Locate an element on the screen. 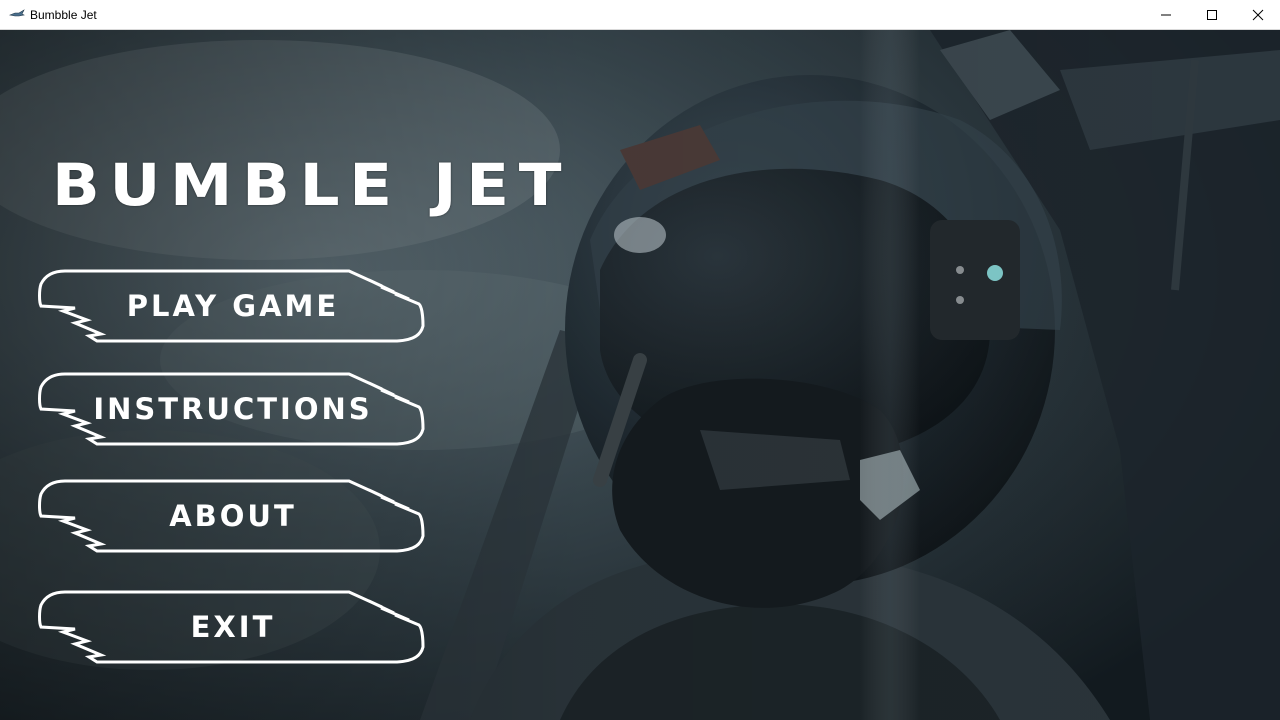 Image resolution: width=1280 pixels, height=720 pixels. instructions-button: INSTRUCTIONS is located at coordinates (232, 409).